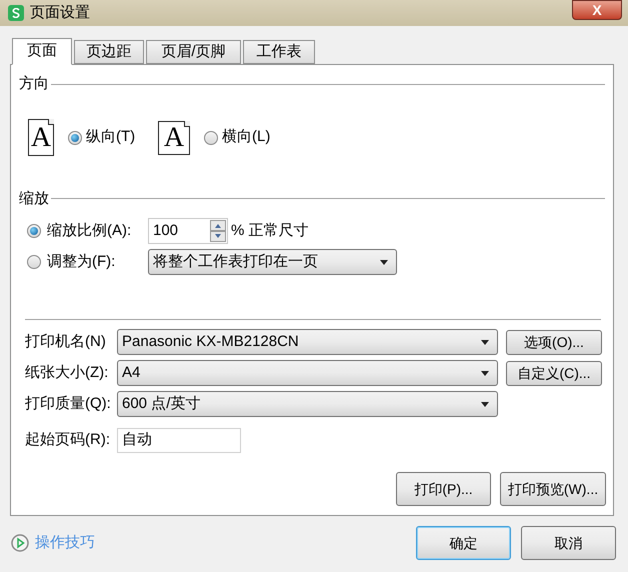 Image resolution: width=628 pixels, height=572 pixels. What do you see at coordinates (89, 231) in the screenshot?
I see `radio-label: 缩放比例(A):` at bounding box center [89, 231].